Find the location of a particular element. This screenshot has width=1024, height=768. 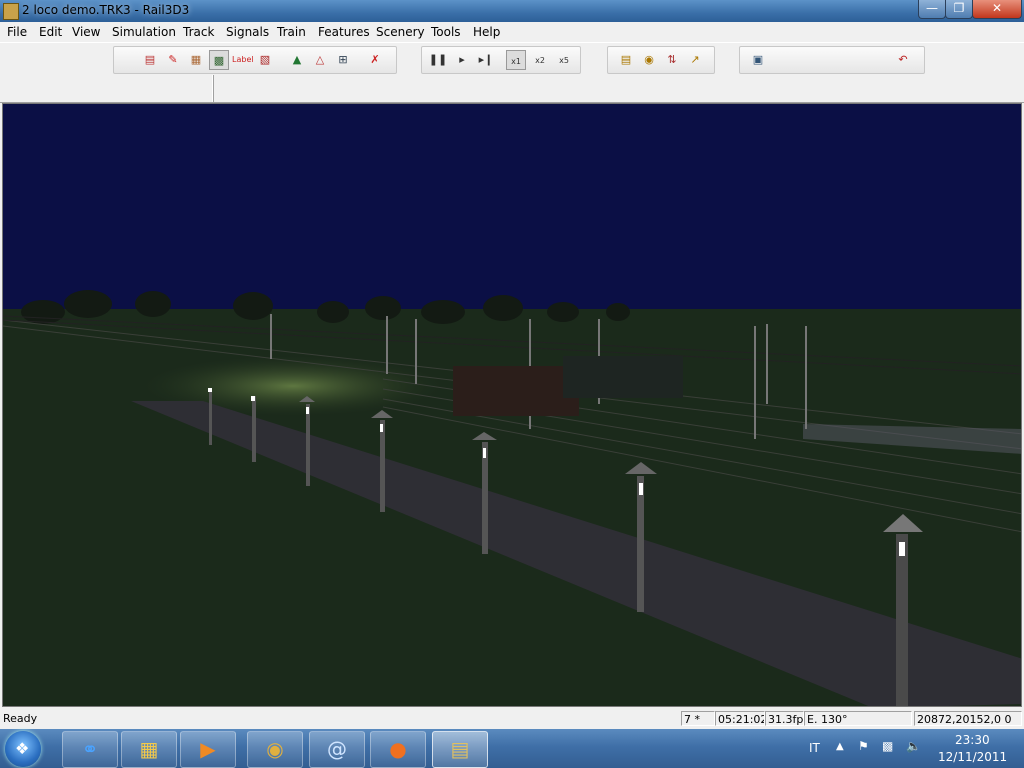

close-button: ✕ is located at coordinates (997, 9).